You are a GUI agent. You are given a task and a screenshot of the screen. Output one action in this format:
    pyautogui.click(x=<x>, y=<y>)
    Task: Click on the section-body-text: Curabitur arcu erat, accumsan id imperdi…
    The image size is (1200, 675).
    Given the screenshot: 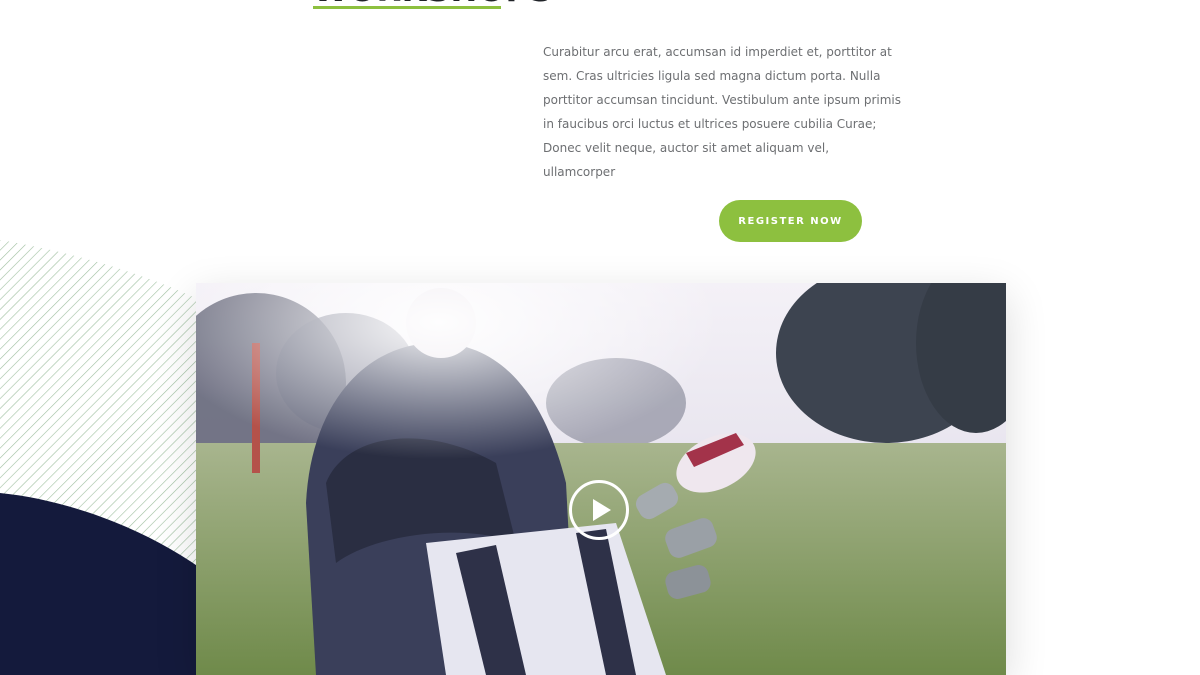 What is the action you would take?
    pyautogui.click(x=722, y=112)
    